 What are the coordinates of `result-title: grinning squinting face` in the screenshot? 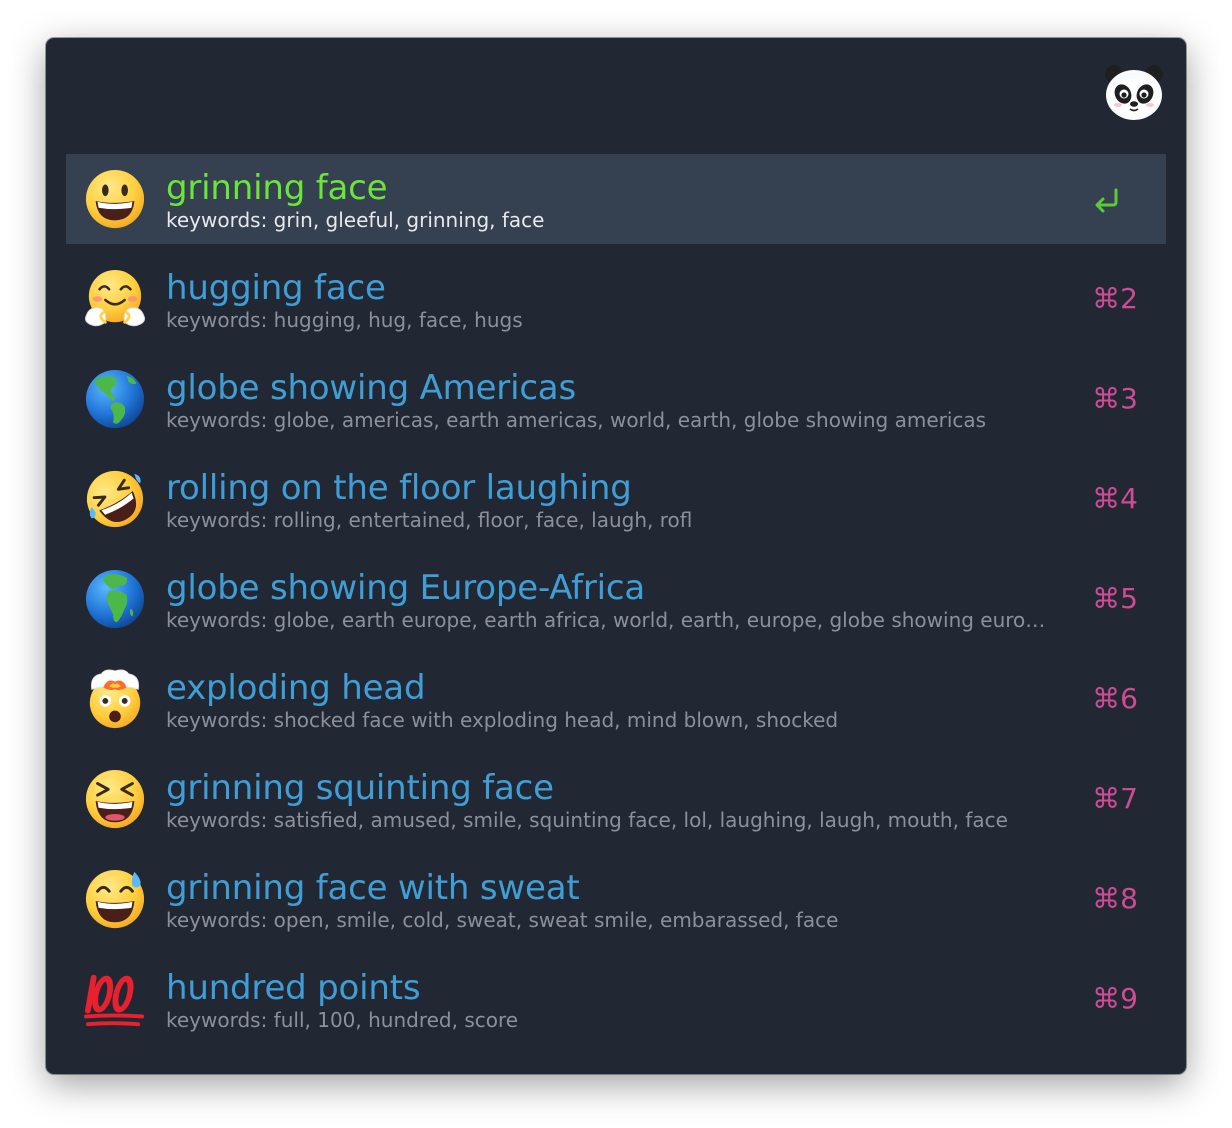 It's located at (360, 788).